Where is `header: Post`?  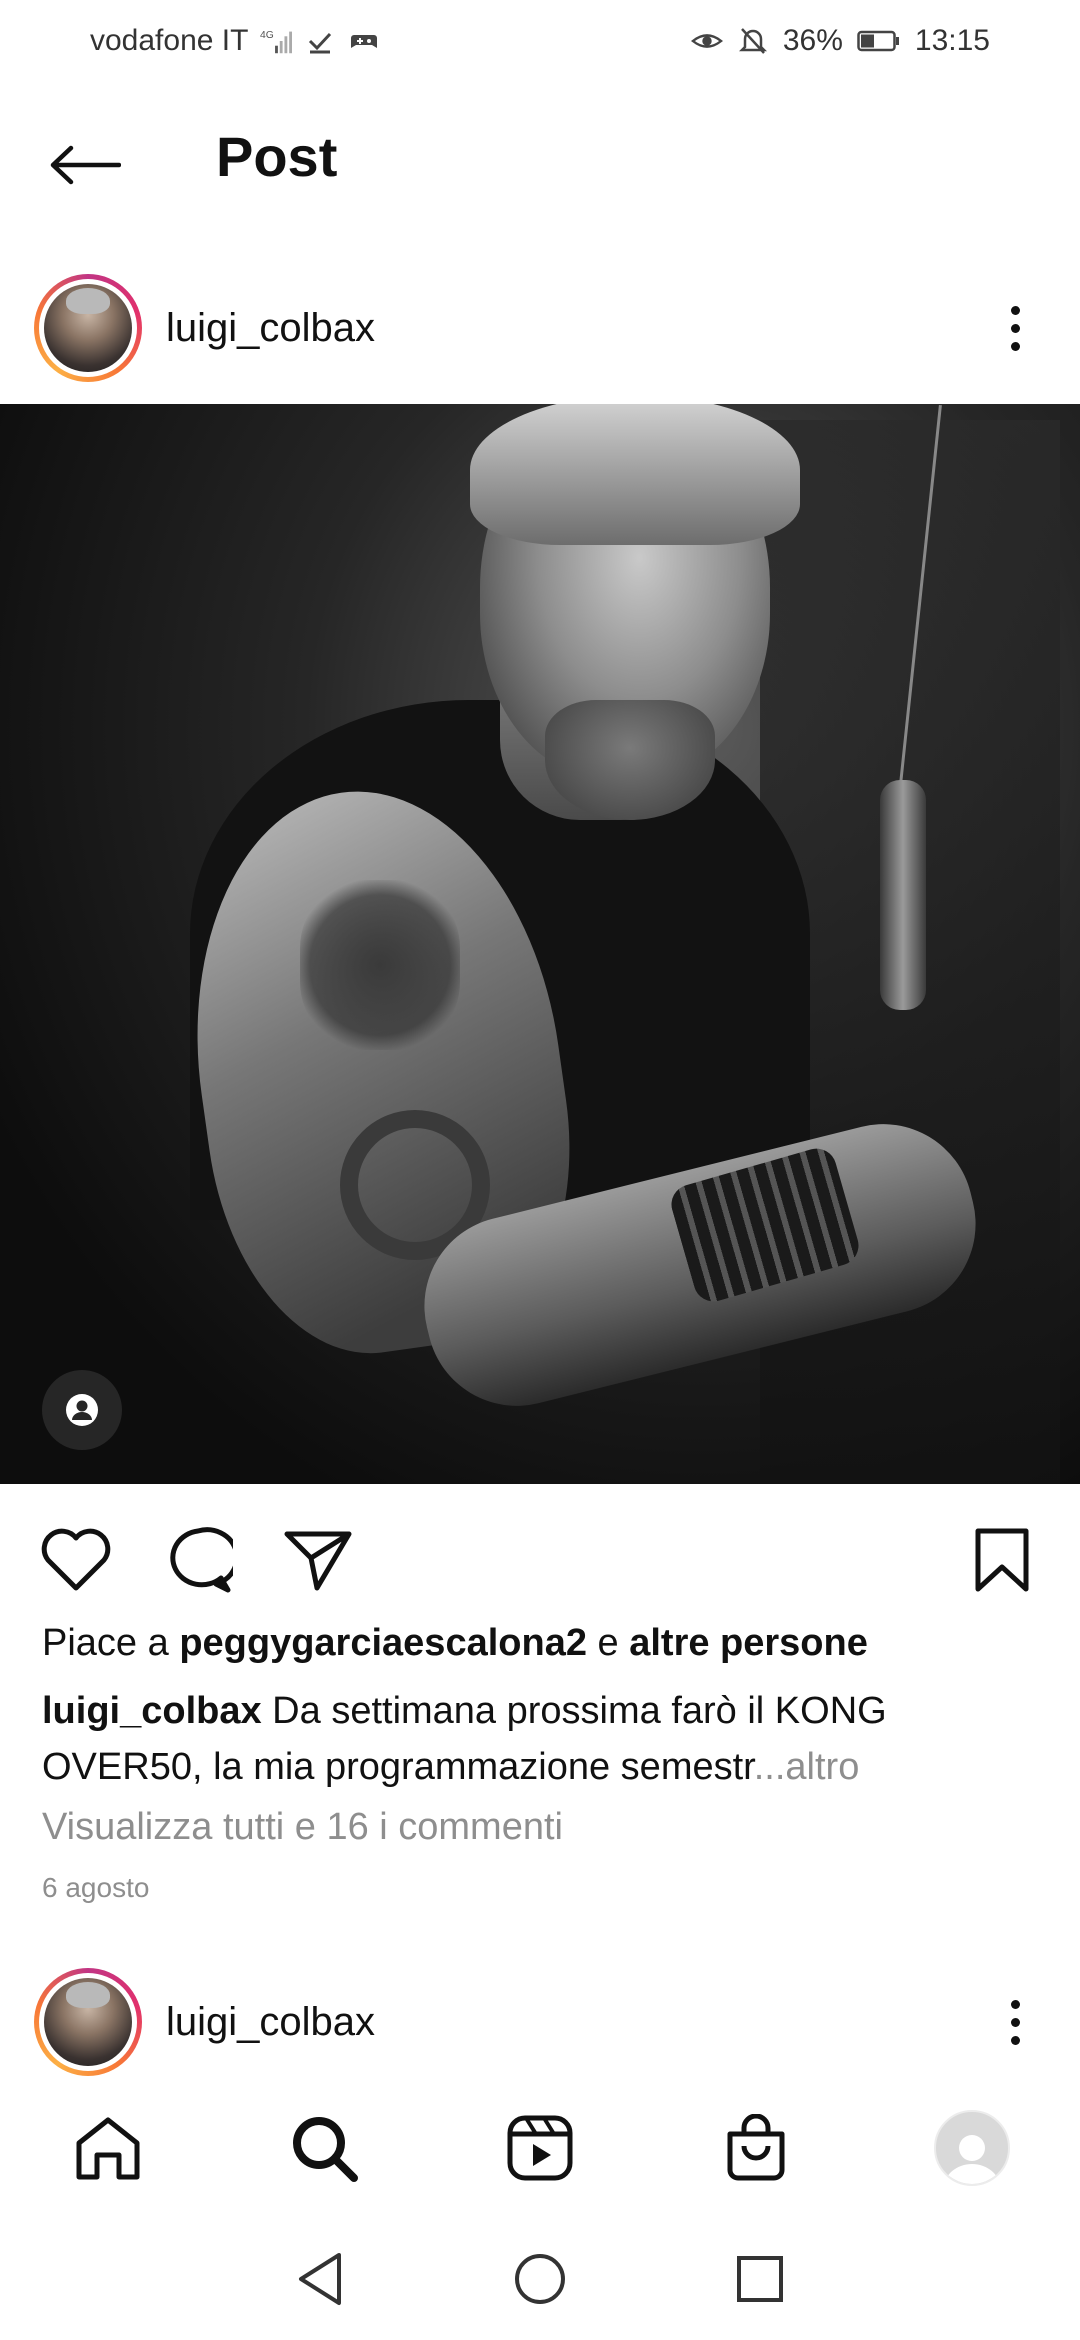
header: Post is located at coordinates (540, 165).